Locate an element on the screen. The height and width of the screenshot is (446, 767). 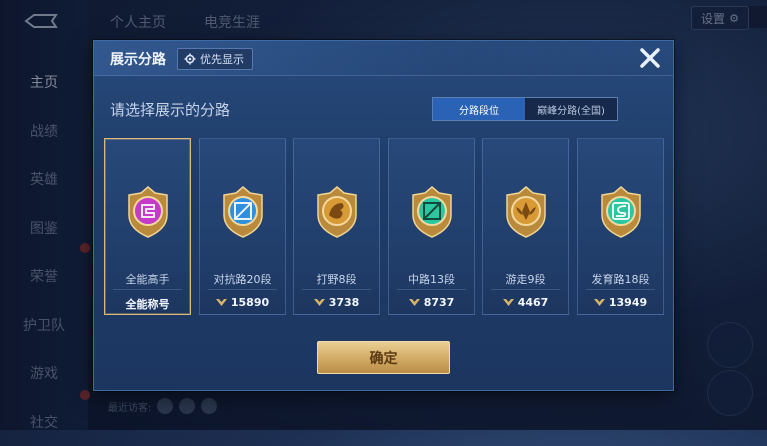
gear-icon is located at coordinates (190, 59).